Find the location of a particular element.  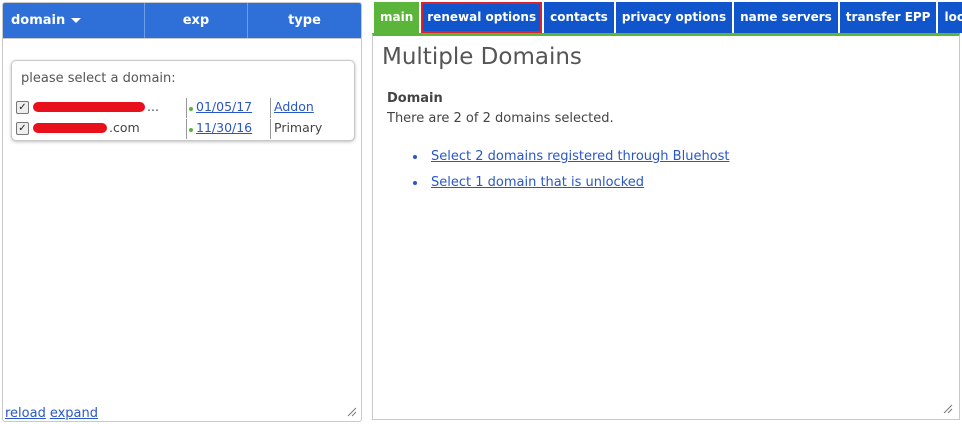

column-domain-label: domain is located at coordinates (38, 20).